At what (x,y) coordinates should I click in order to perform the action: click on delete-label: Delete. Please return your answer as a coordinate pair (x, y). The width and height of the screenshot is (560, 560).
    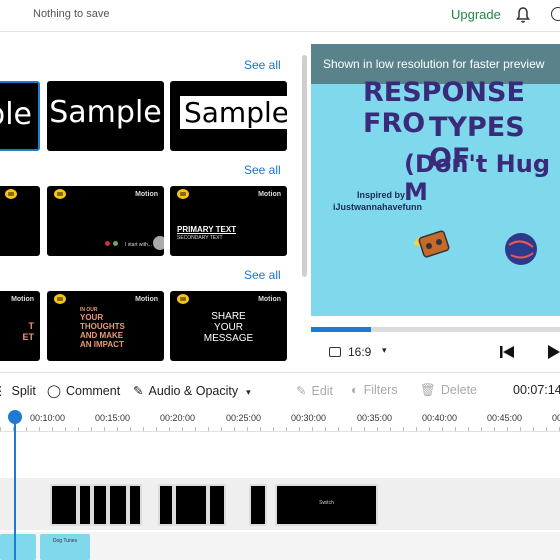
    Looking at the image, I should click on (459, 390).